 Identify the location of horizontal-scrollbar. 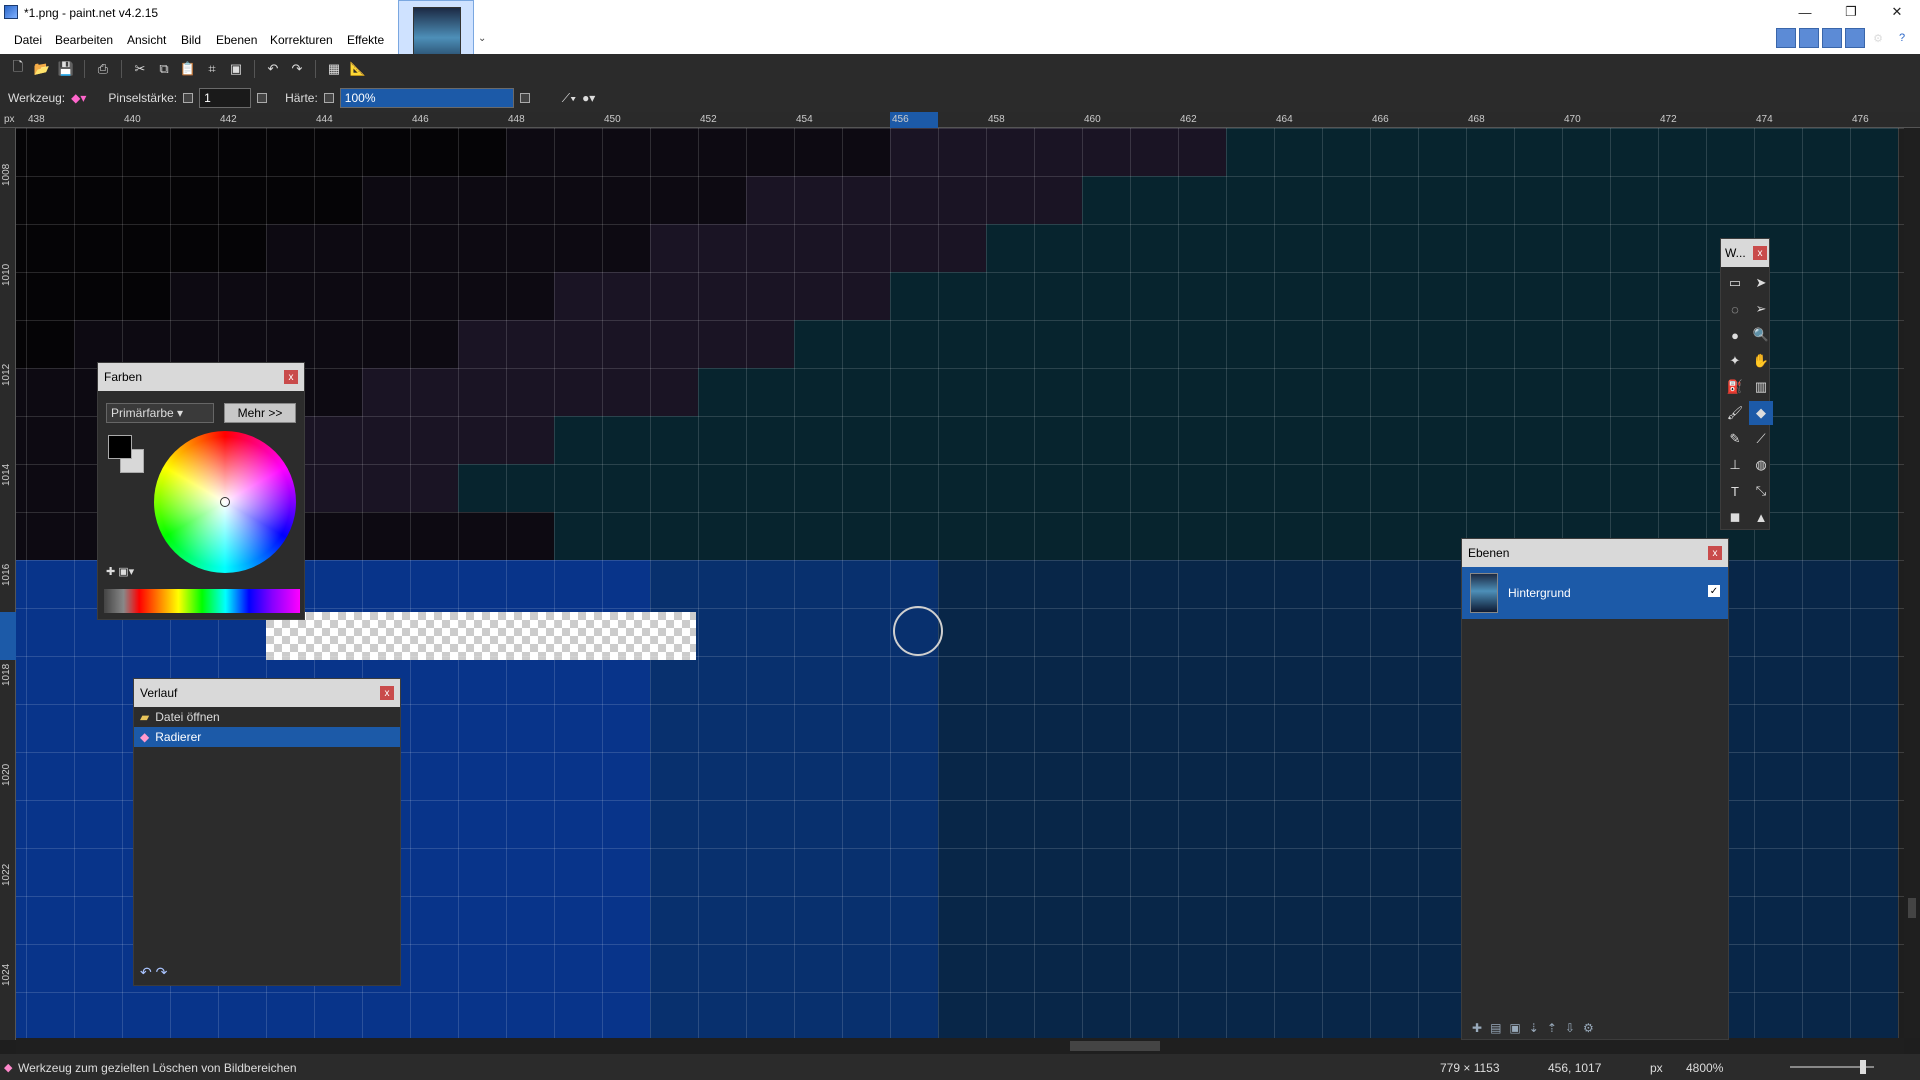
(960, 1046).